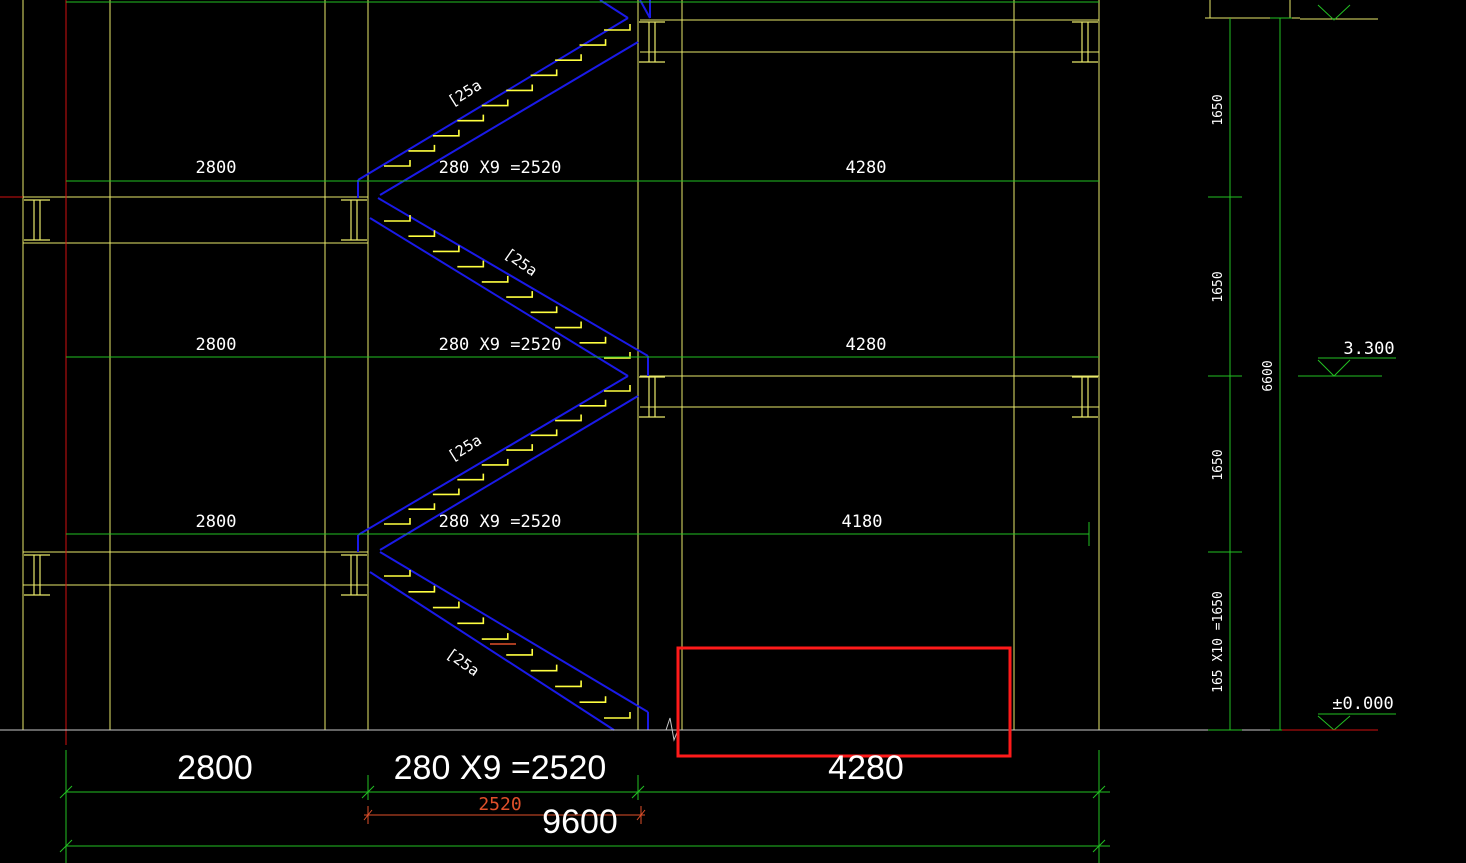 The image size is (1466, 863). Describe the element at coordinates (1218, 109) in the screenshot. I see `vdim-1: 1650` at that location.